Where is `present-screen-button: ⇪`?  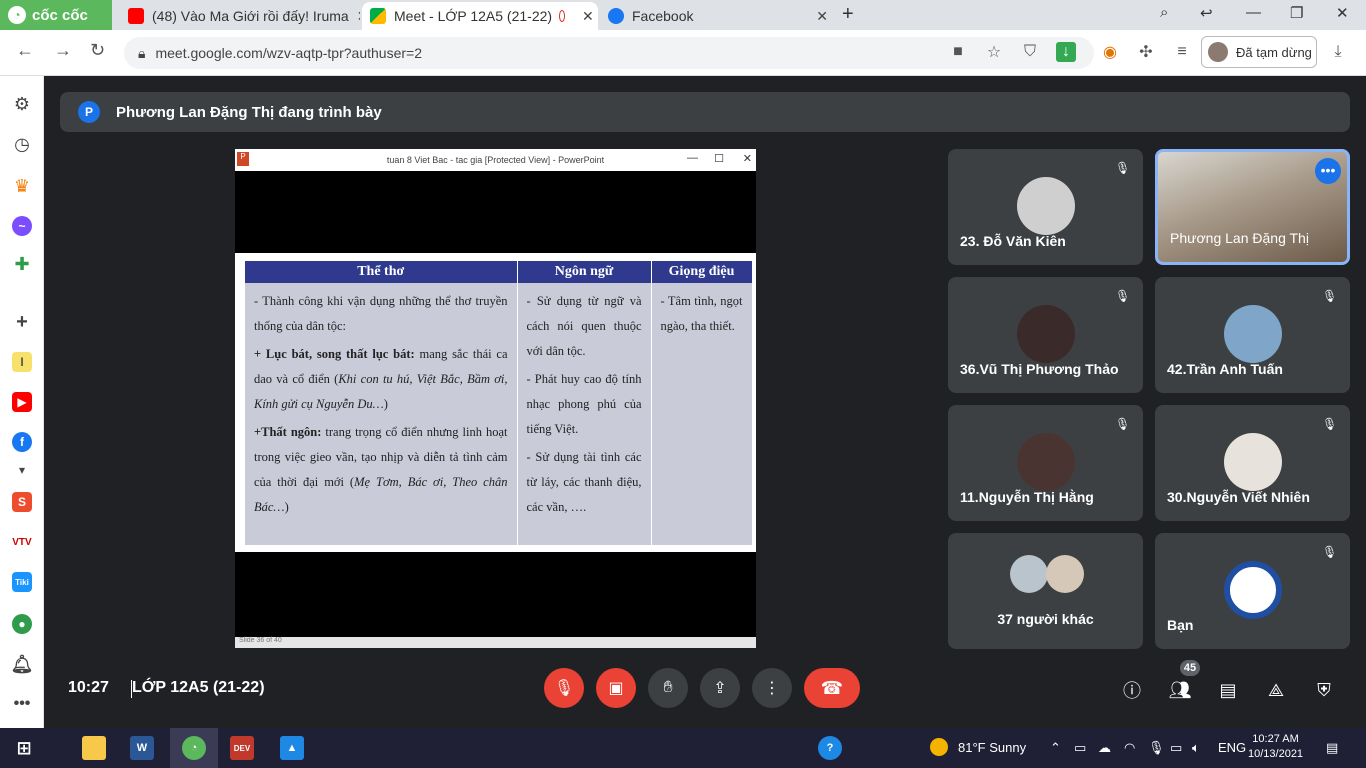
present-screen-button: ⇪ is located at coordinates (720, 688).